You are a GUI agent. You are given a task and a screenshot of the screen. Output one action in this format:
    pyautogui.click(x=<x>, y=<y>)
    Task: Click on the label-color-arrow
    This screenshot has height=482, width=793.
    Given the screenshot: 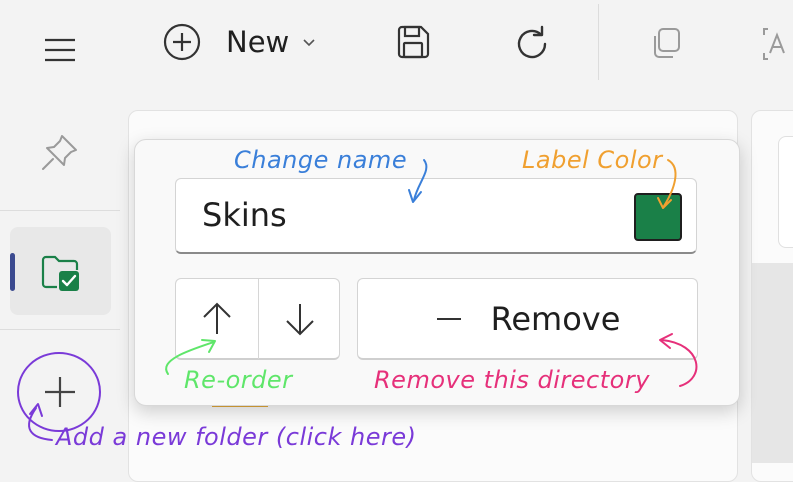 What is the action you would take?
    pyautogui.click(x=670, y=183)
    